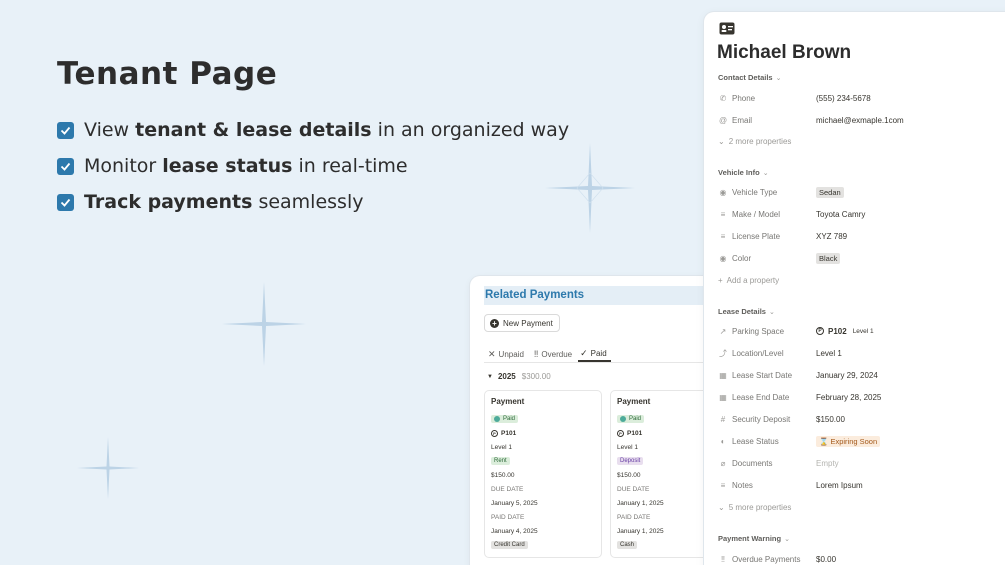 The height and width of the screenshot is (565, 1005). I want to click on paid-date: January 4, 2025, so click(514, 531).